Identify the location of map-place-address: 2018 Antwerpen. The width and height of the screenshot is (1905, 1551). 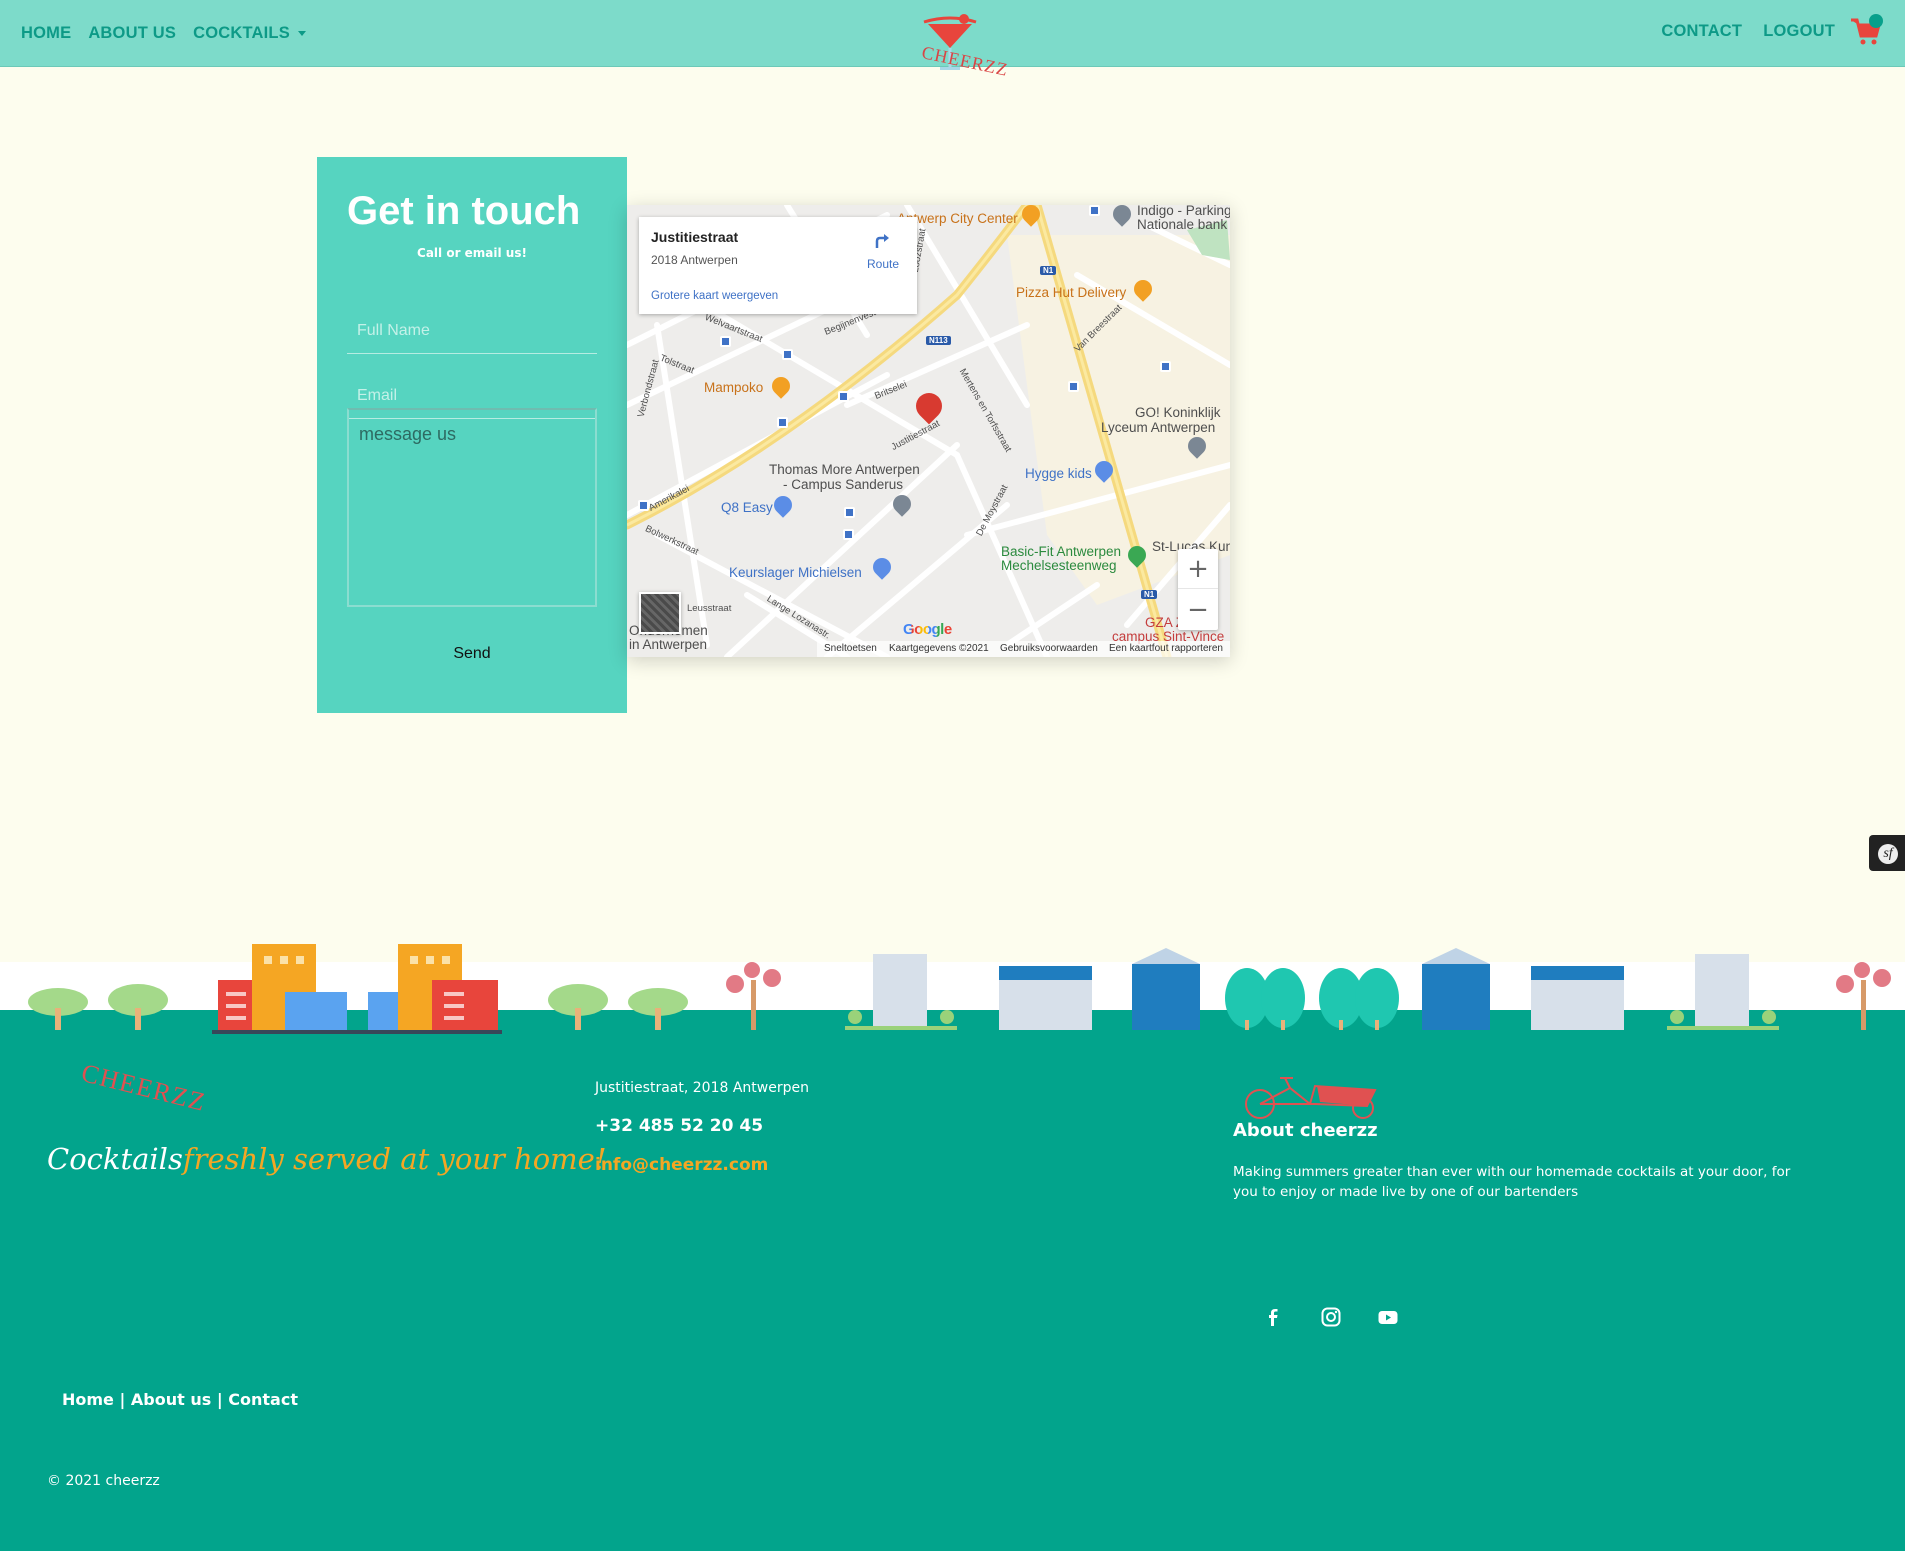
(694, 260).